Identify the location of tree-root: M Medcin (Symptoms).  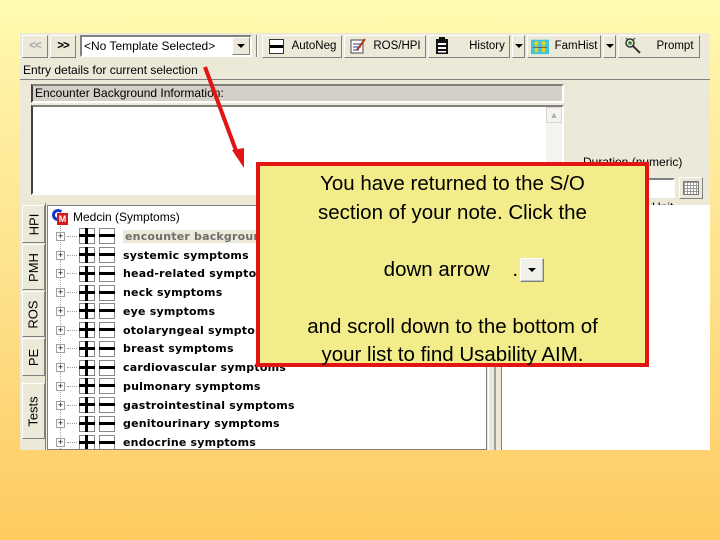
(116, 217).